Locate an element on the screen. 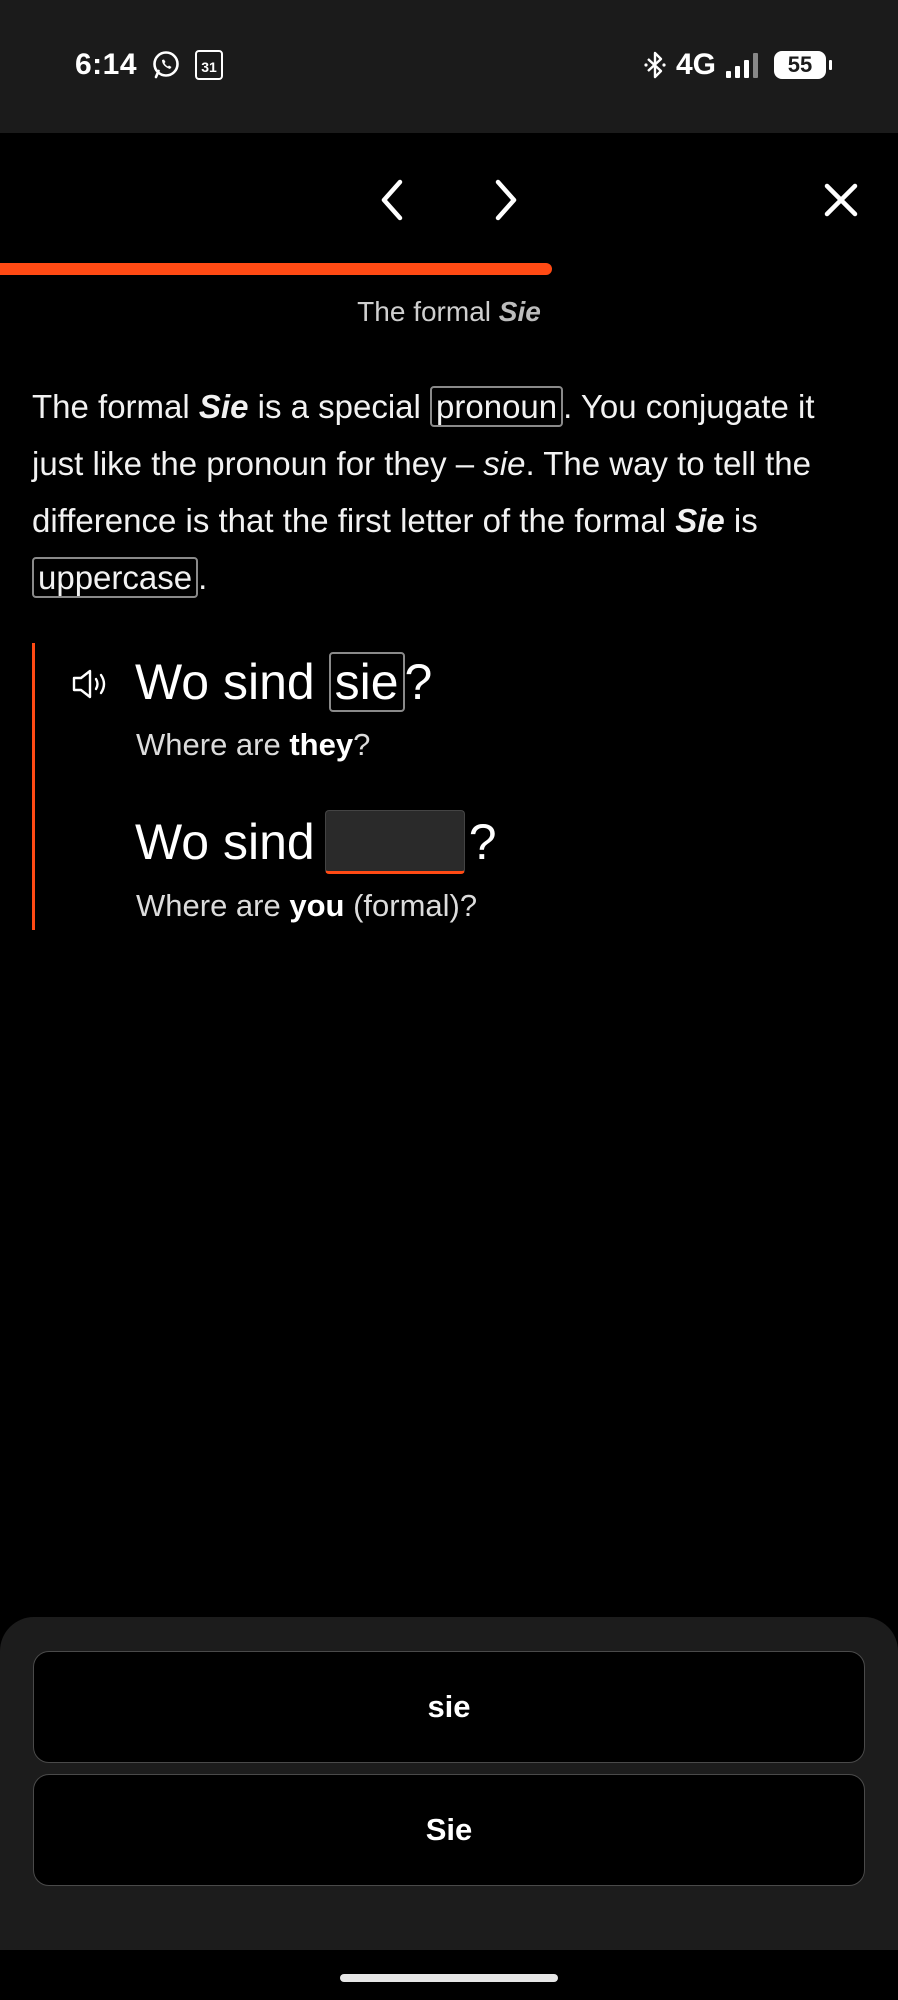 Image resolution: width=898 pixels, height=2000 pixels. calendar-icon: 31 is located at coordinates (209, 65).